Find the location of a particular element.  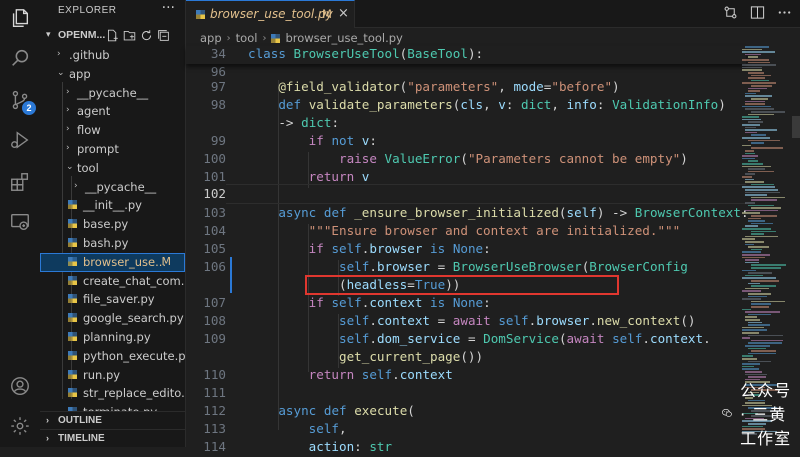

tree-item-app: ⌄ app is located at coordinates (112, 74).